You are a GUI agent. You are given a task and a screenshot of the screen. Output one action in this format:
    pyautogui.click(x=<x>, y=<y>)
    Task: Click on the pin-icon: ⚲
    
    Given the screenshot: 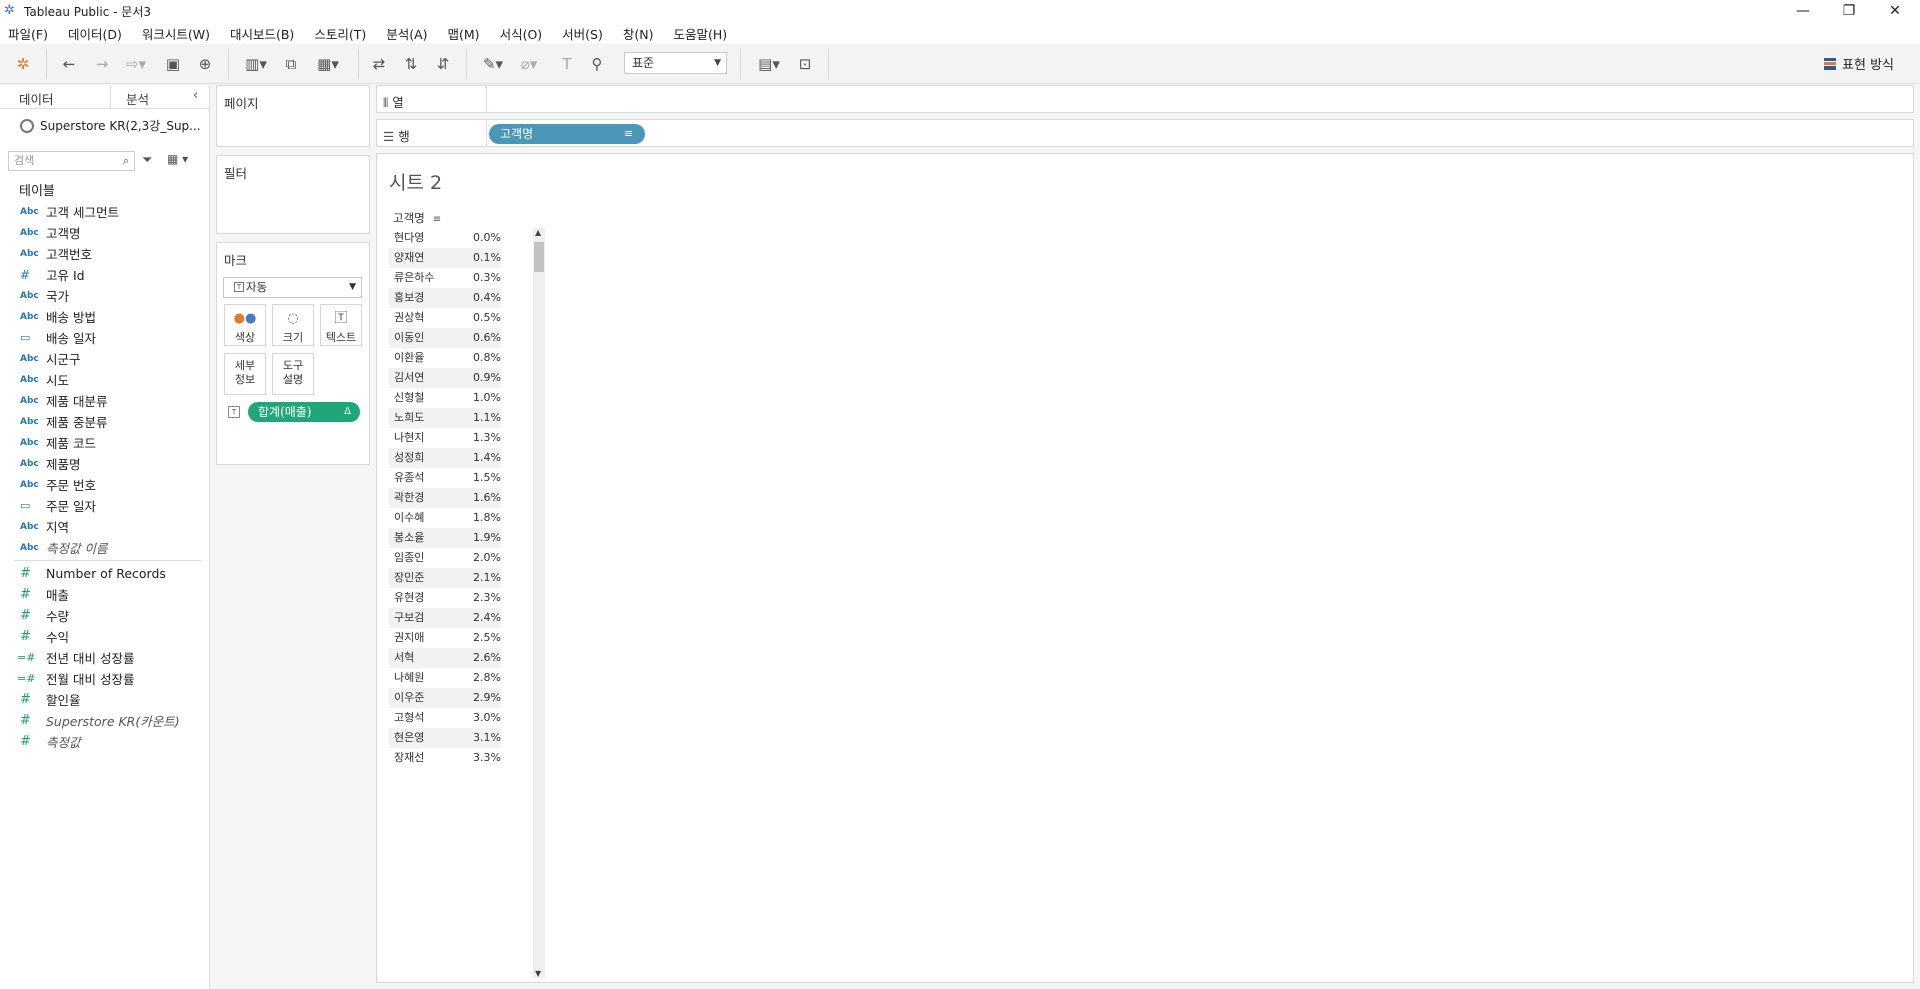 What is the action you would take?
    pyautogui.click(x=597, y=64)
    